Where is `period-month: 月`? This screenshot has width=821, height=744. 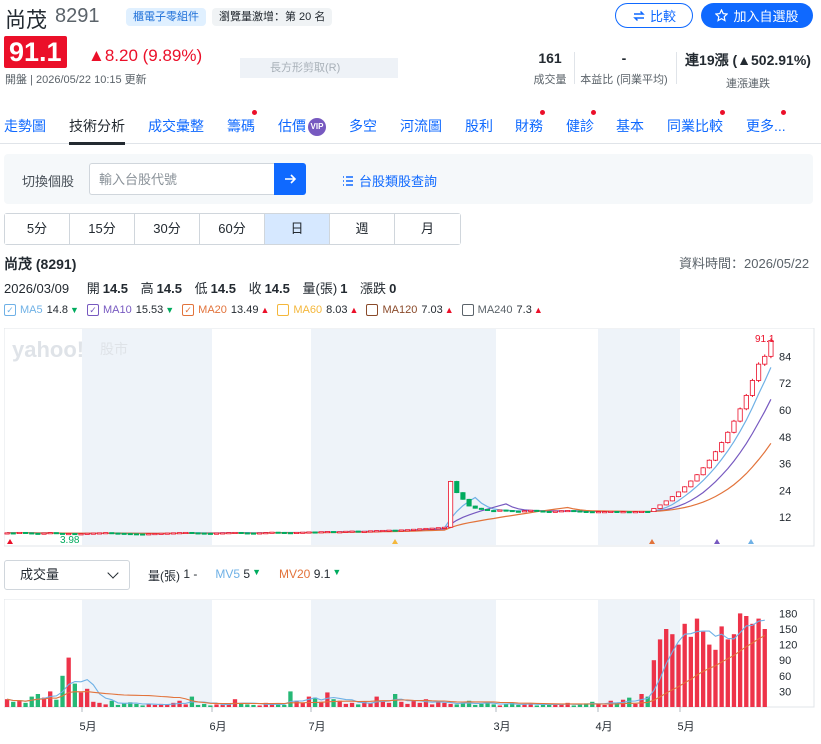
period-month: 月 is located at coordinates (427, 229).